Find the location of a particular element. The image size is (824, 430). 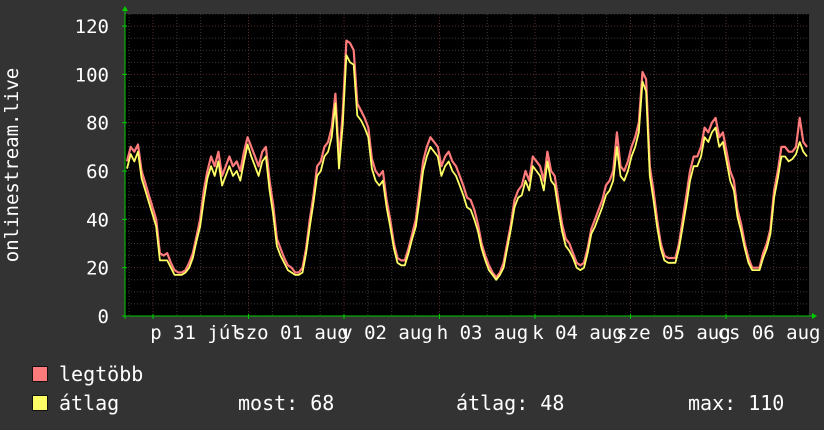

y-tick-label: 60 is located at coordinates (97, 172).